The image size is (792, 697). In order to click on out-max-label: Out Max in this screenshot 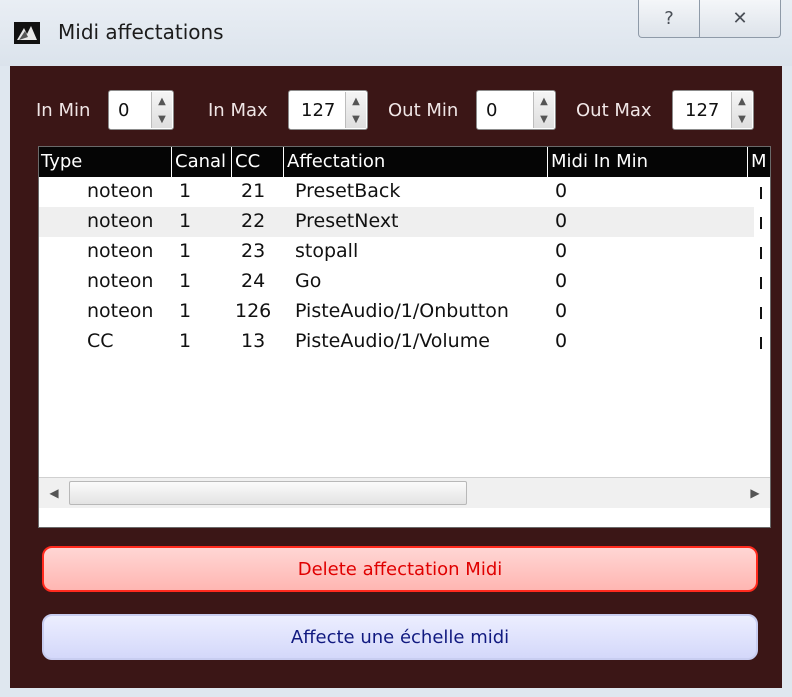, I will do `click(614, 110)`.